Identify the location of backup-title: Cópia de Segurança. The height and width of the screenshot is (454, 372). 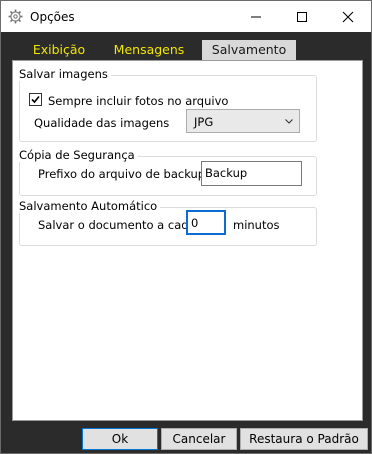
(78, 155).